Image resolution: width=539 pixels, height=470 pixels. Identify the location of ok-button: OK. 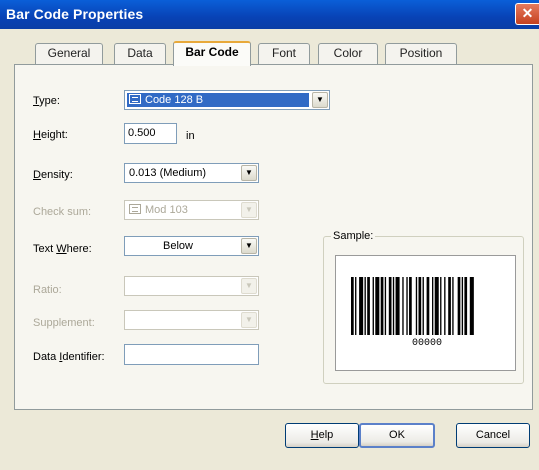
(397, 435).